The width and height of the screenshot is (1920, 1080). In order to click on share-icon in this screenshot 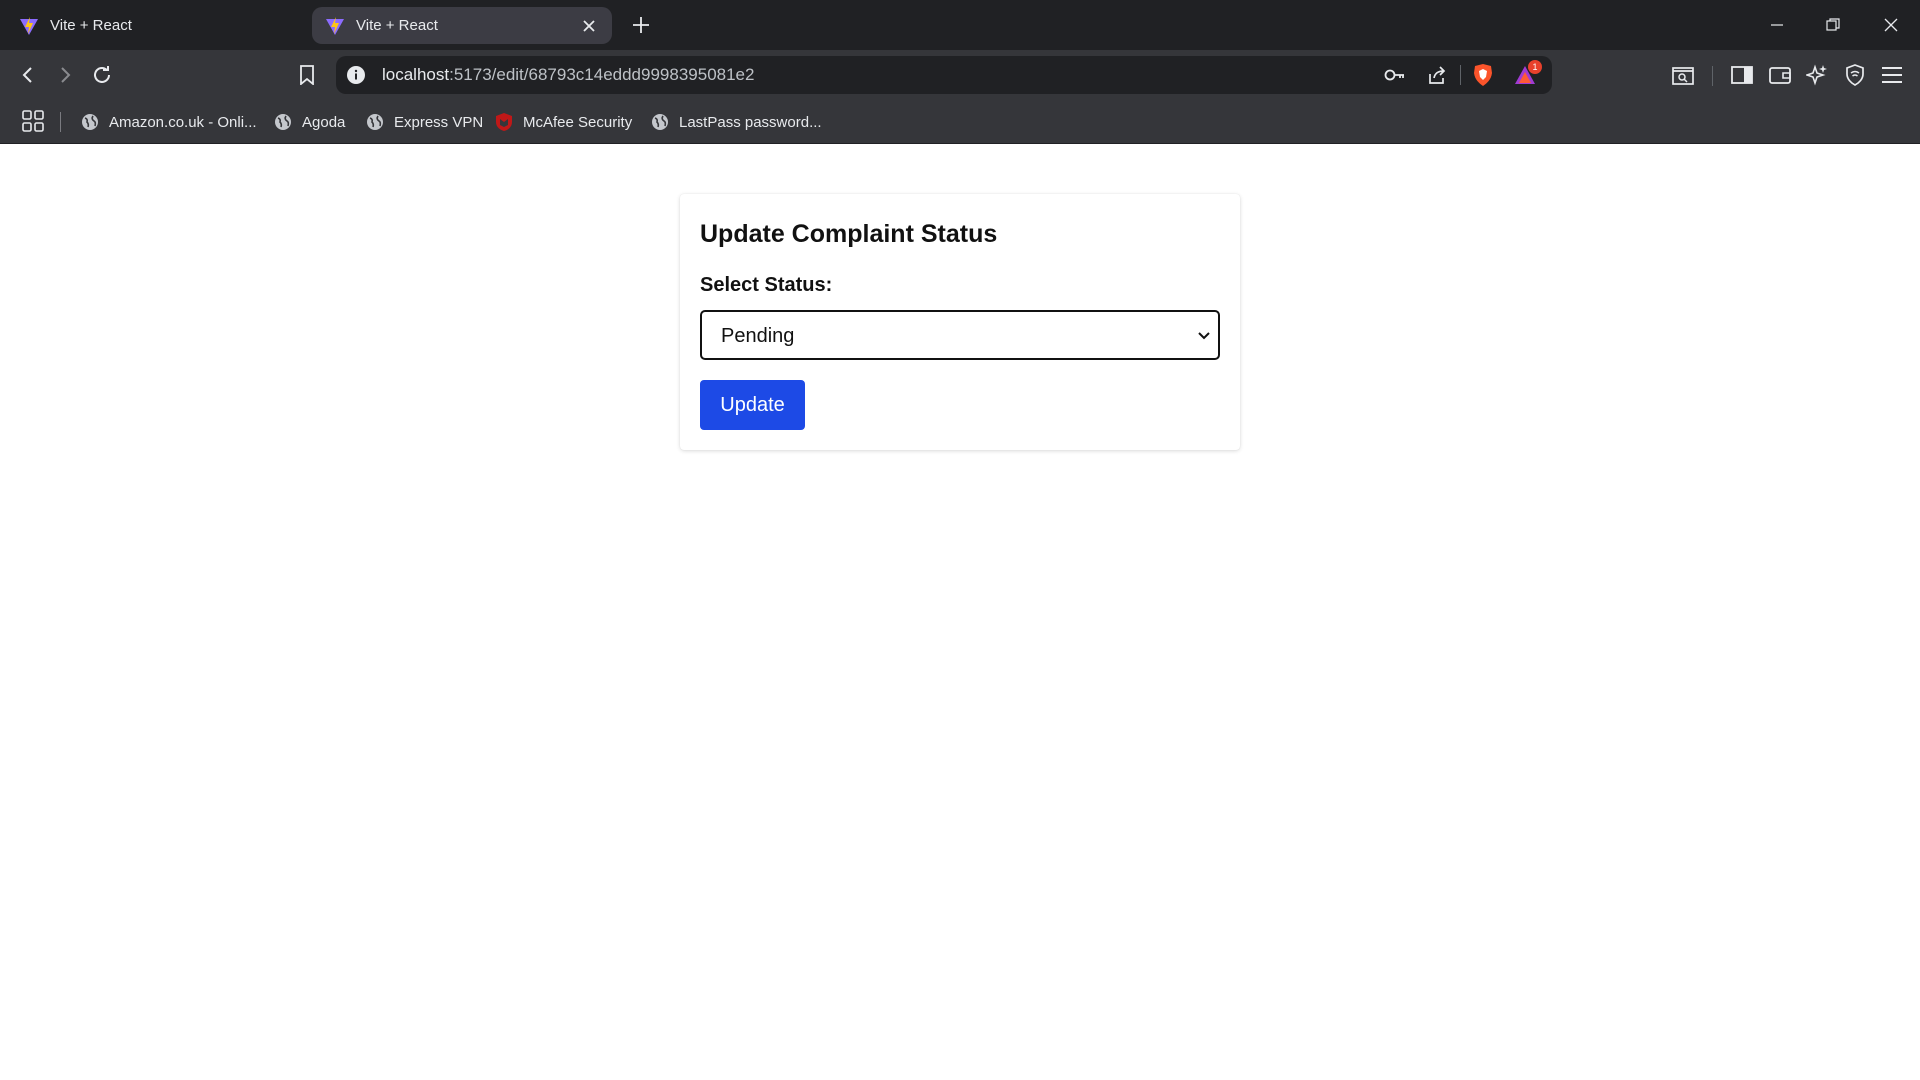, I will do `click(1437, 75)`.